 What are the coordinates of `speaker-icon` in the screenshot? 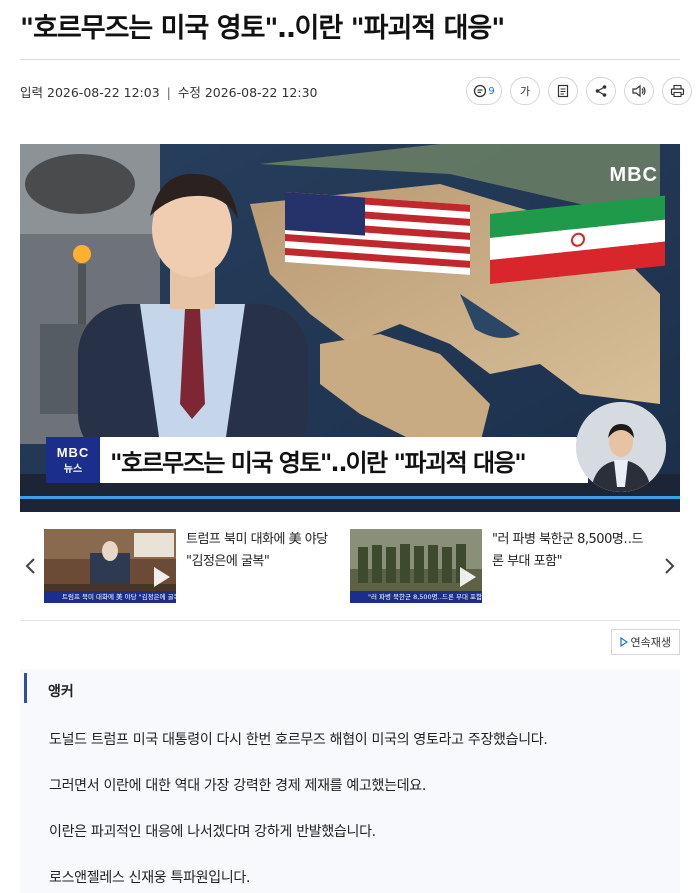 It's located at (639, 91).